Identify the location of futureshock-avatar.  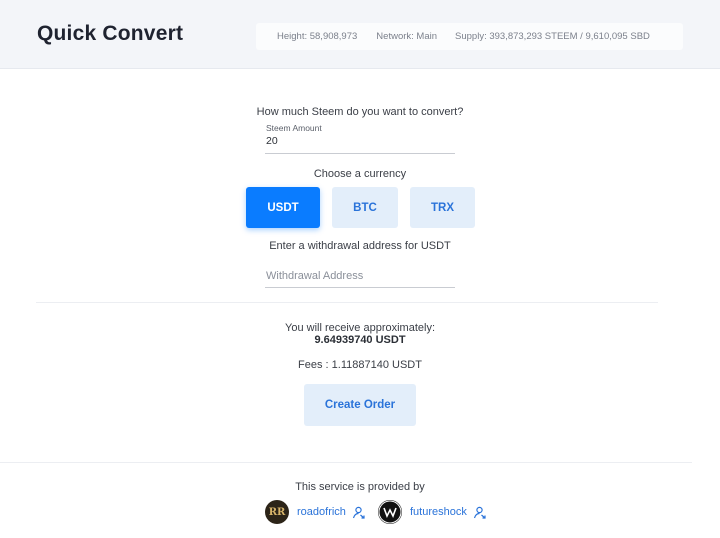
(390, 512).